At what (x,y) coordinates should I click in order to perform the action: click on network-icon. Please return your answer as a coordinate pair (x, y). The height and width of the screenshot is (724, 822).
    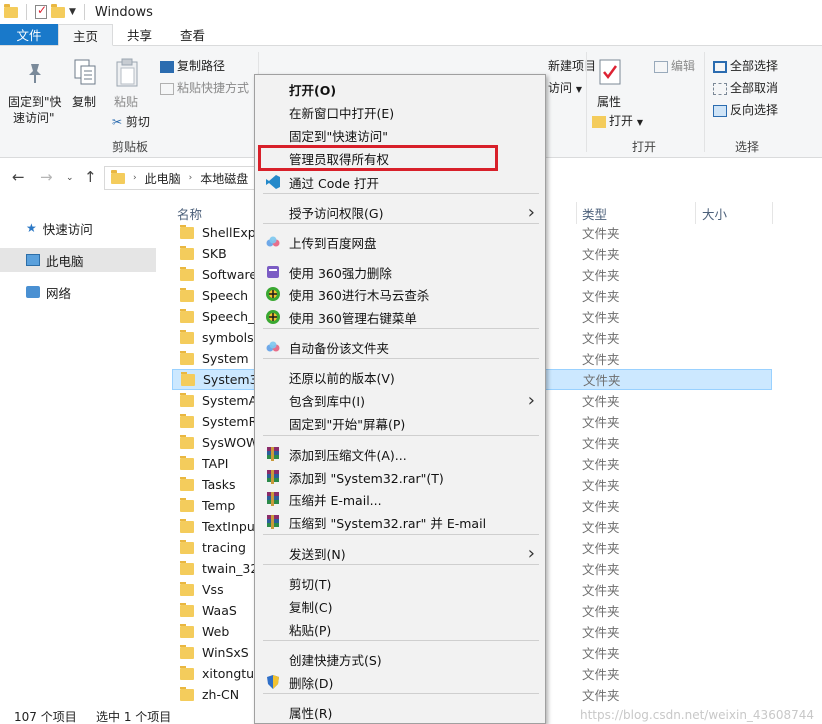
    Looking at the image, I should click on (33, 292).